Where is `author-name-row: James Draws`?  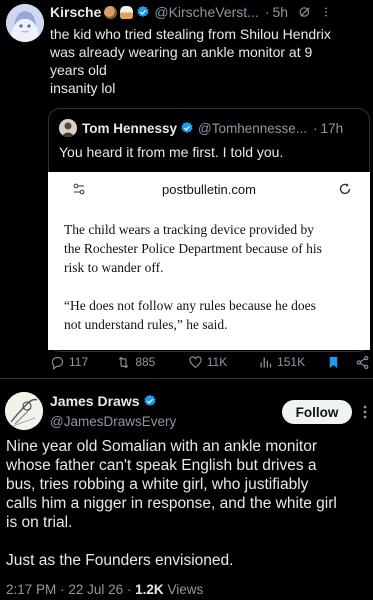 author-name-row: James Draws is located at coordinates (103, 401).